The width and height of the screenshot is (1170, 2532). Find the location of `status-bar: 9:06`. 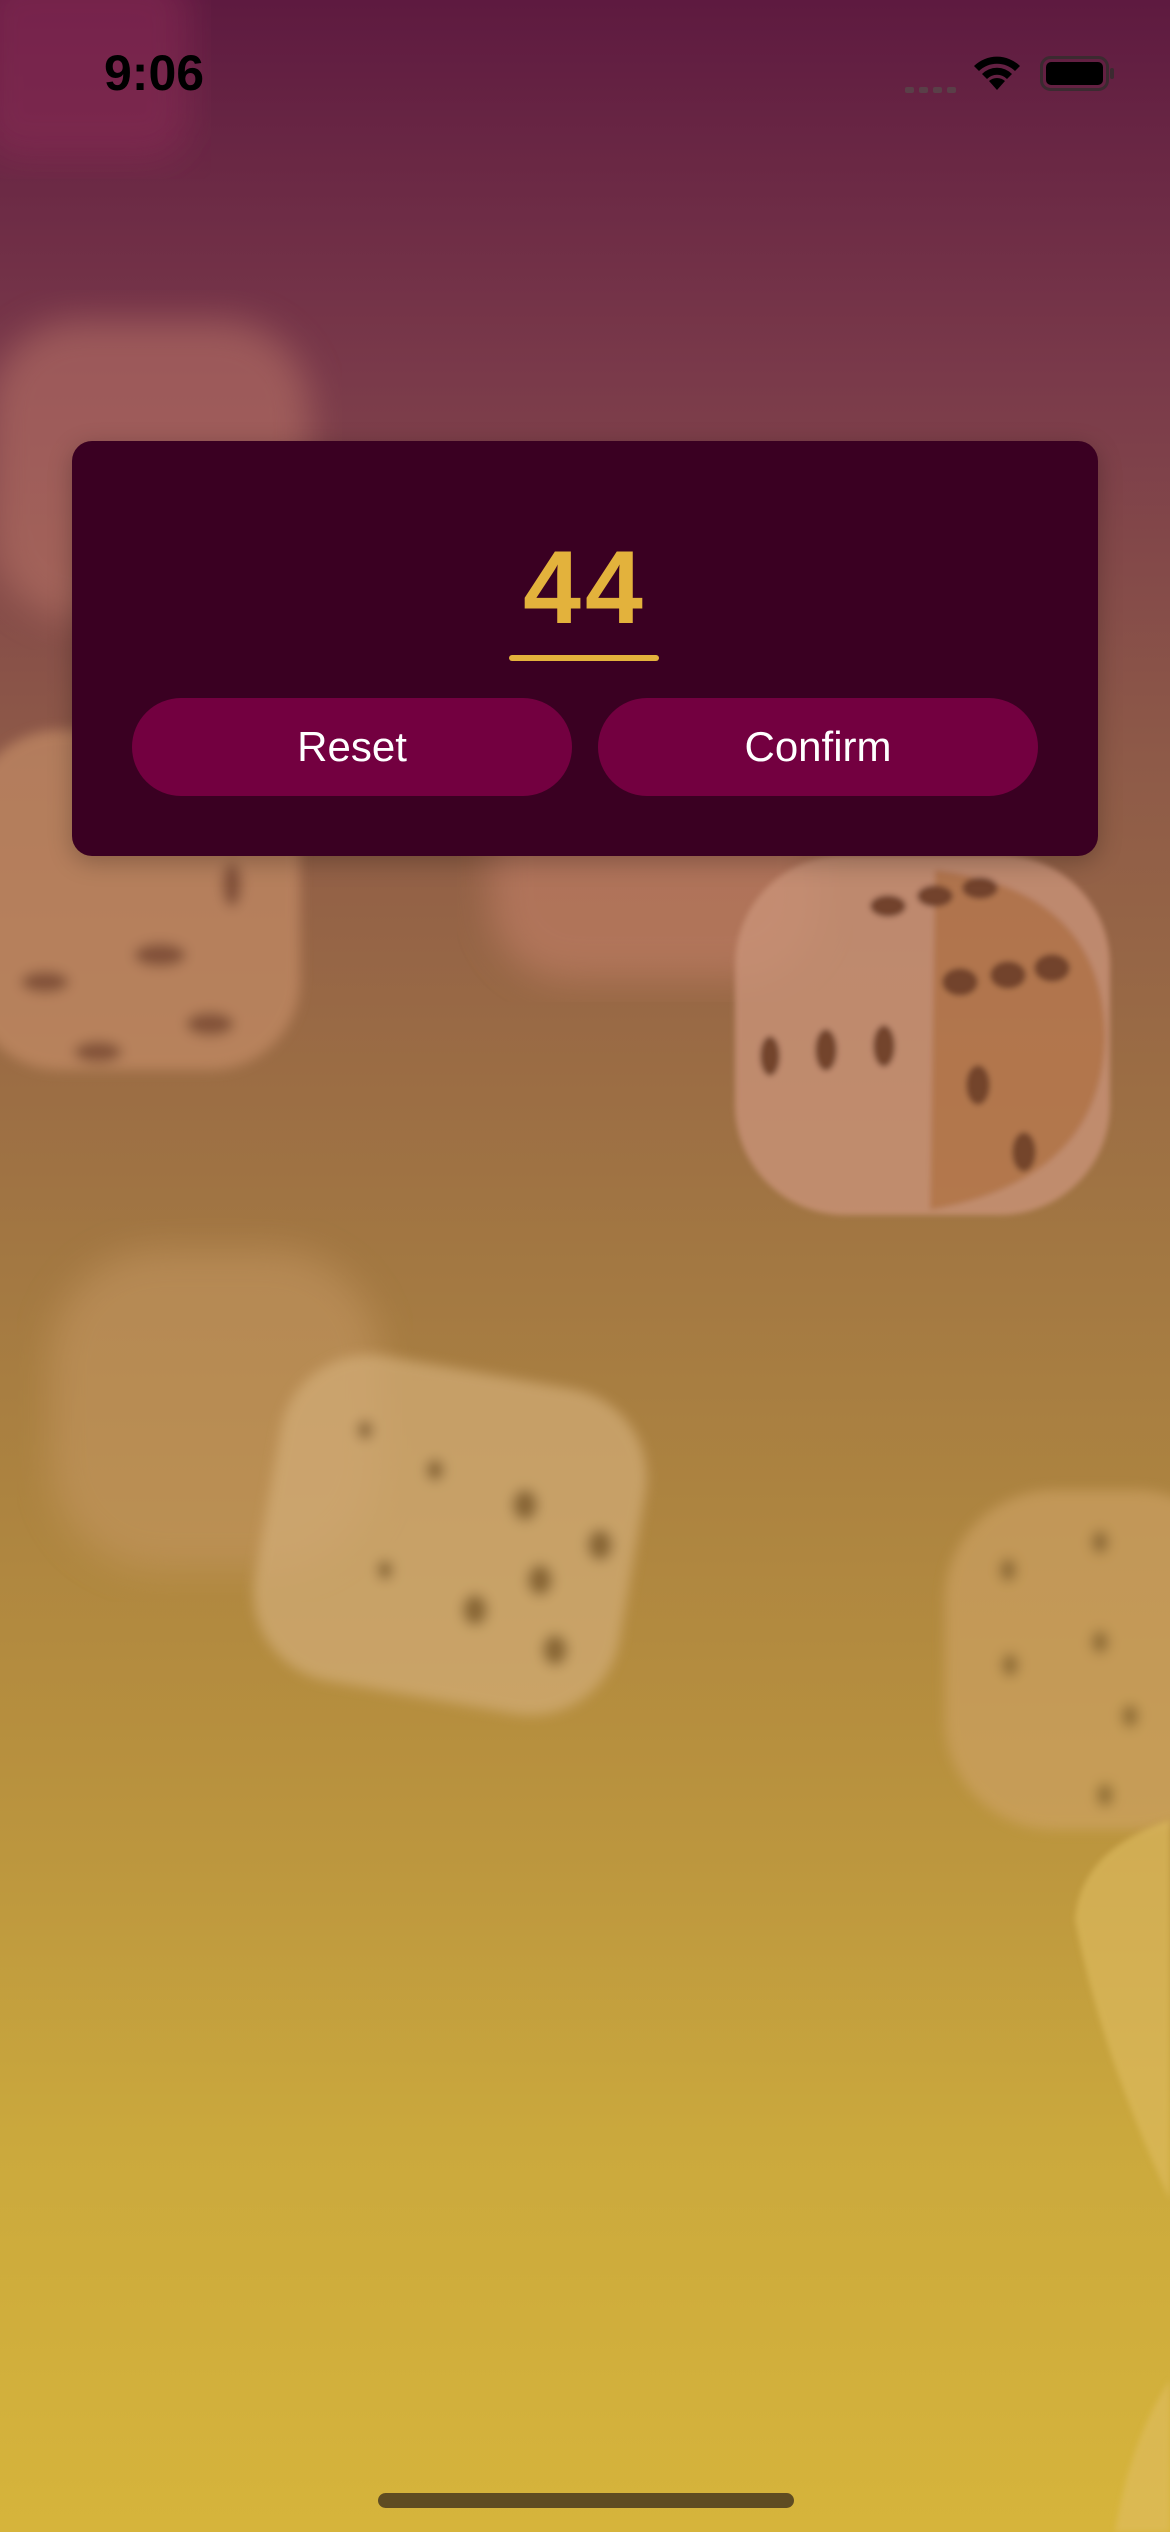

status-bar: 9:06 is located at coordinates (585, 75).